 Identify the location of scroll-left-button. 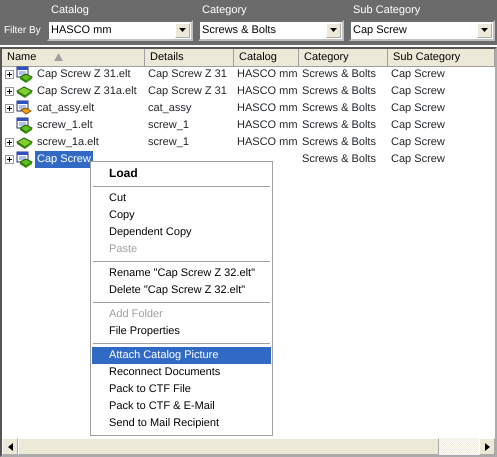
(10, 446).